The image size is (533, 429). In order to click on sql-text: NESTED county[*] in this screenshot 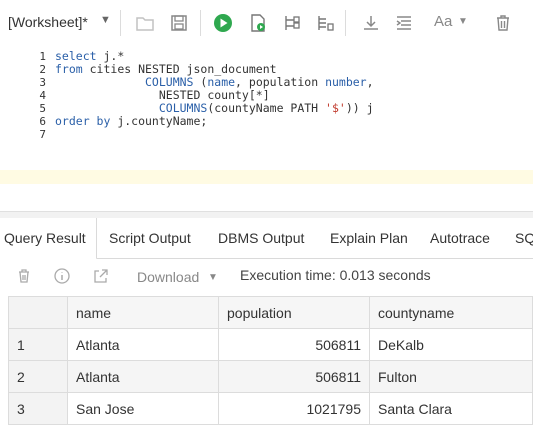, I will do `click(162, 95)`.